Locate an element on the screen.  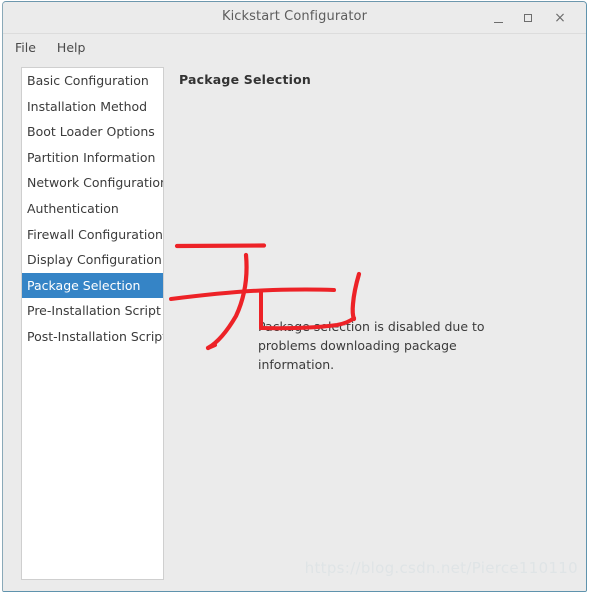
sidebar-item-basic-configuration: Basic Configuration is located at coordinates (92, 81).